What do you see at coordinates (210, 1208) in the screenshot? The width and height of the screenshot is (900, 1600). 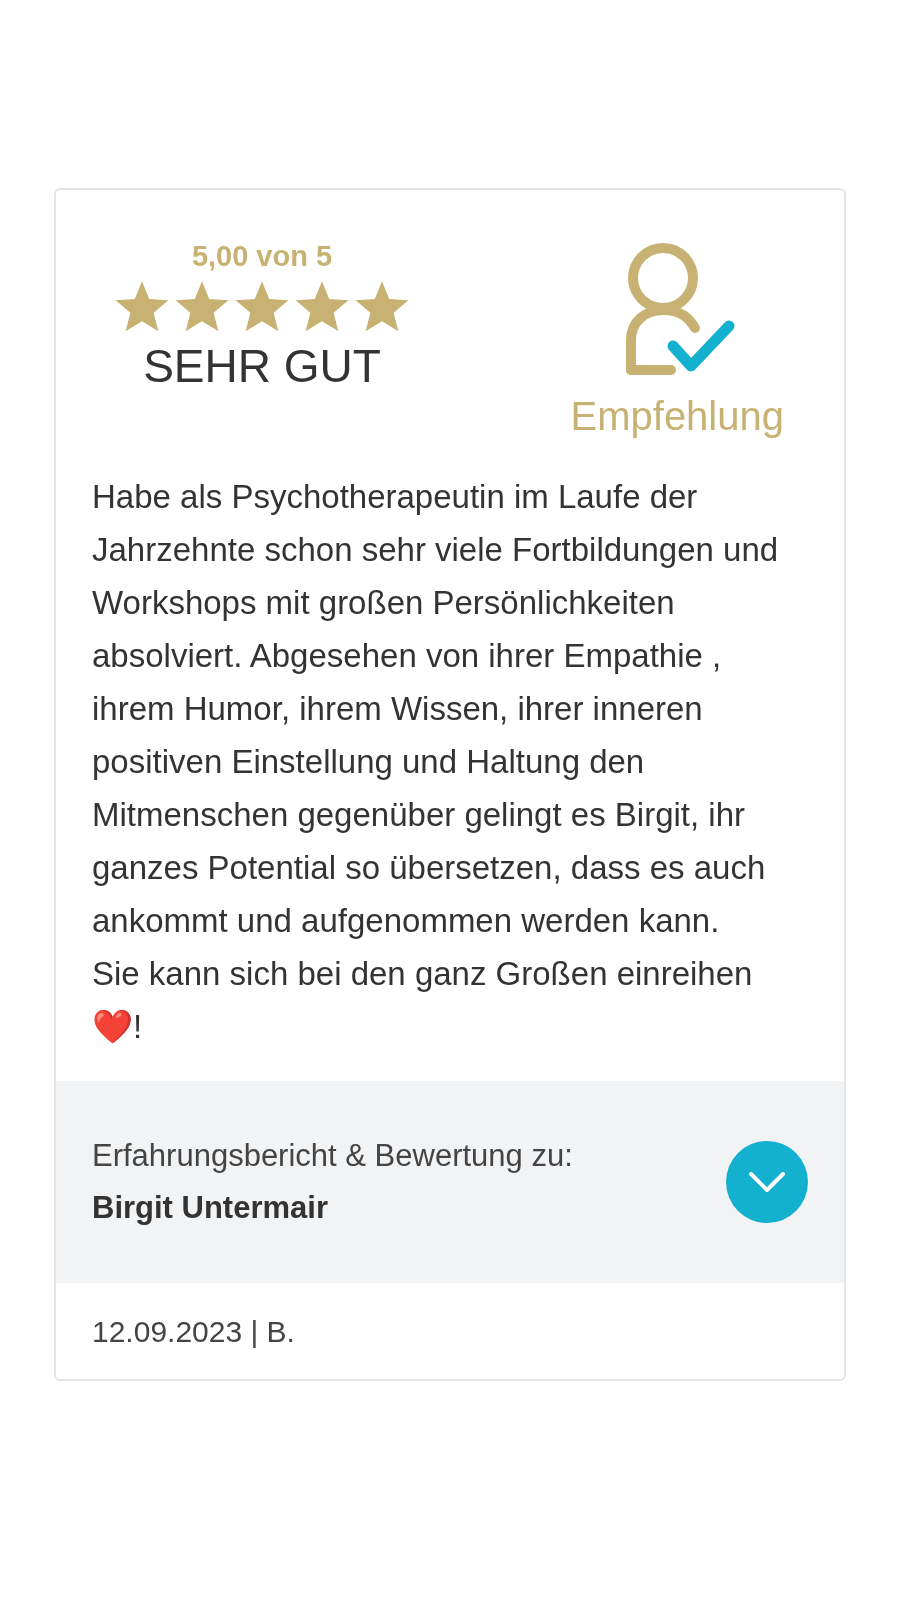 I see `subject-name: Birgit Untermair` at bounding box center [210, 1208].